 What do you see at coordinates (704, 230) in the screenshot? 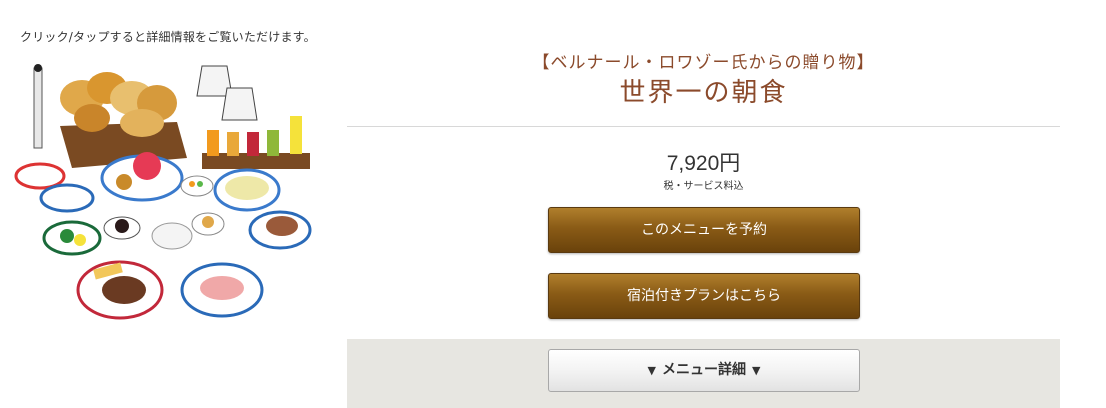
I see `reserve-menu-button: このメニューを予約` at bounding box center [704, 230].